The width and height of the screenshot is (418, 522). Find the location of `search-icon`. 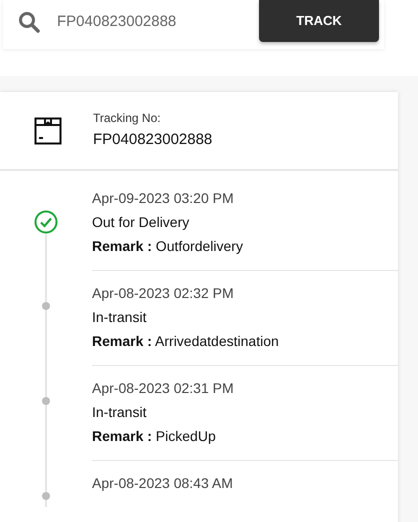

search-icon is located at coordinates (29, 22).